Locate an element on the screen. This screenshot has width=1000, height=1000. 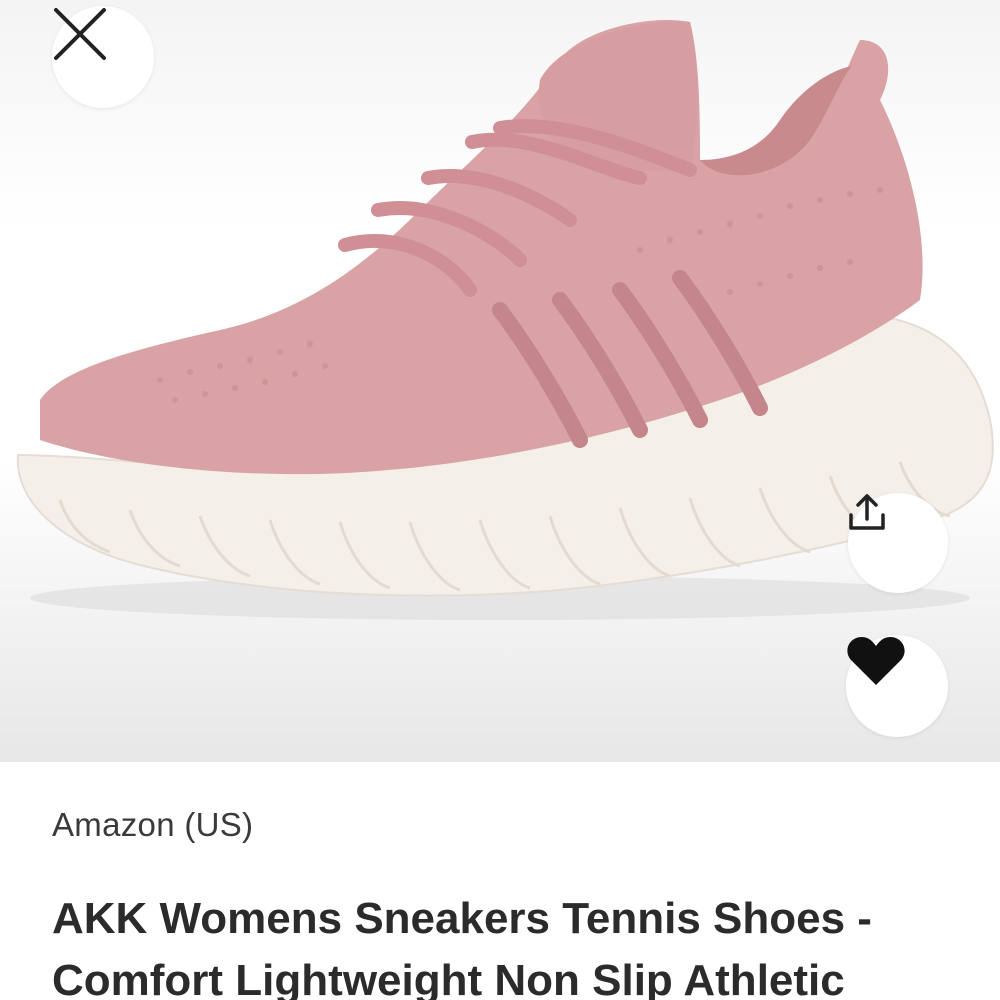
favorite-button is located at coordinates (897, 686).